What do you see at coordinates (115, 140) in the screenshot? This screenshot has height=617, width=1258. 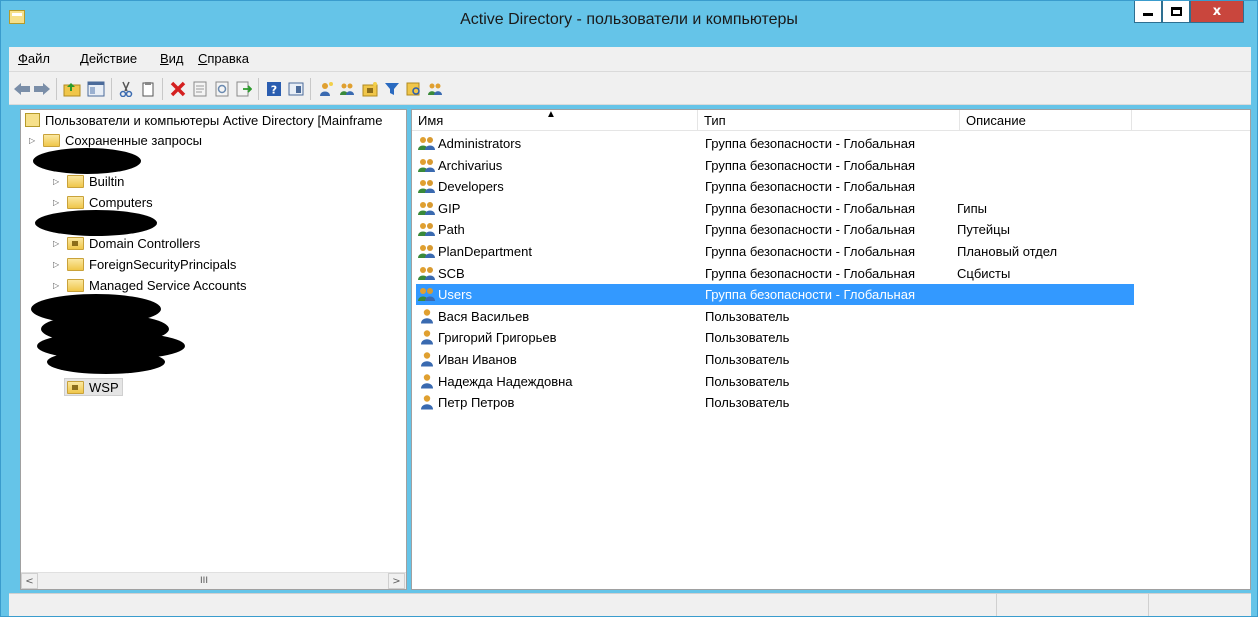 I see `tree-item-saved-queries: ▷ Сохраненные запросы` at bounding box center [115, 140].